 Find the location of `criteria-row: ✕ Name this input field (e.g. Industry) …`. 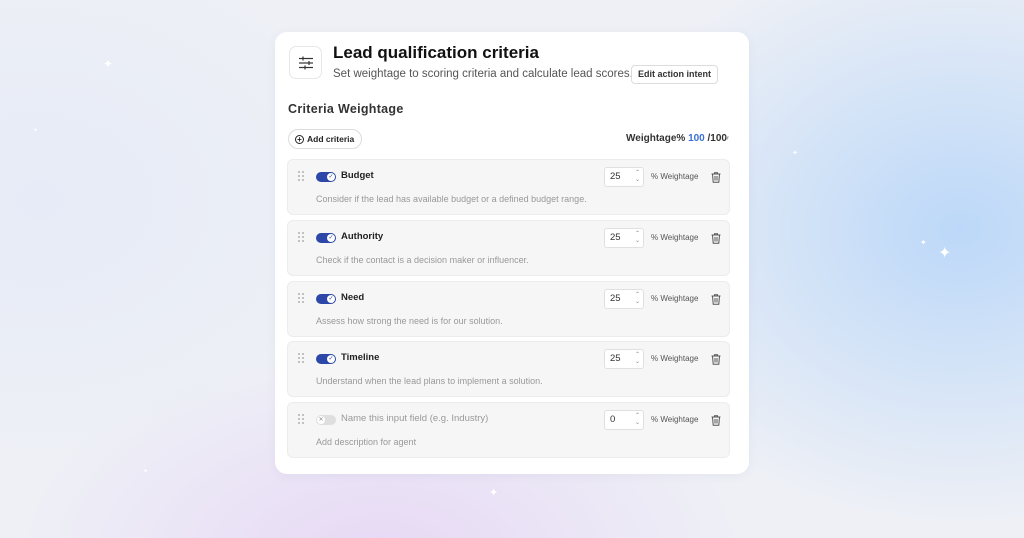

criteria-row: ✕ Name this input field (e.g. Industry) … is located at coordinates (508, 430).